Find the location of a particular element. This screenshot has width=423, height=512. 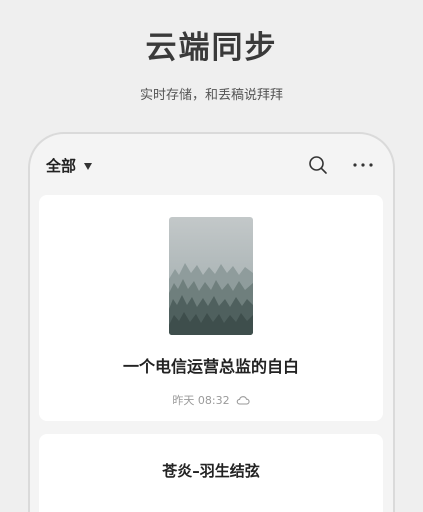

filter-label: 全部 is located at coordinates (61, 166).